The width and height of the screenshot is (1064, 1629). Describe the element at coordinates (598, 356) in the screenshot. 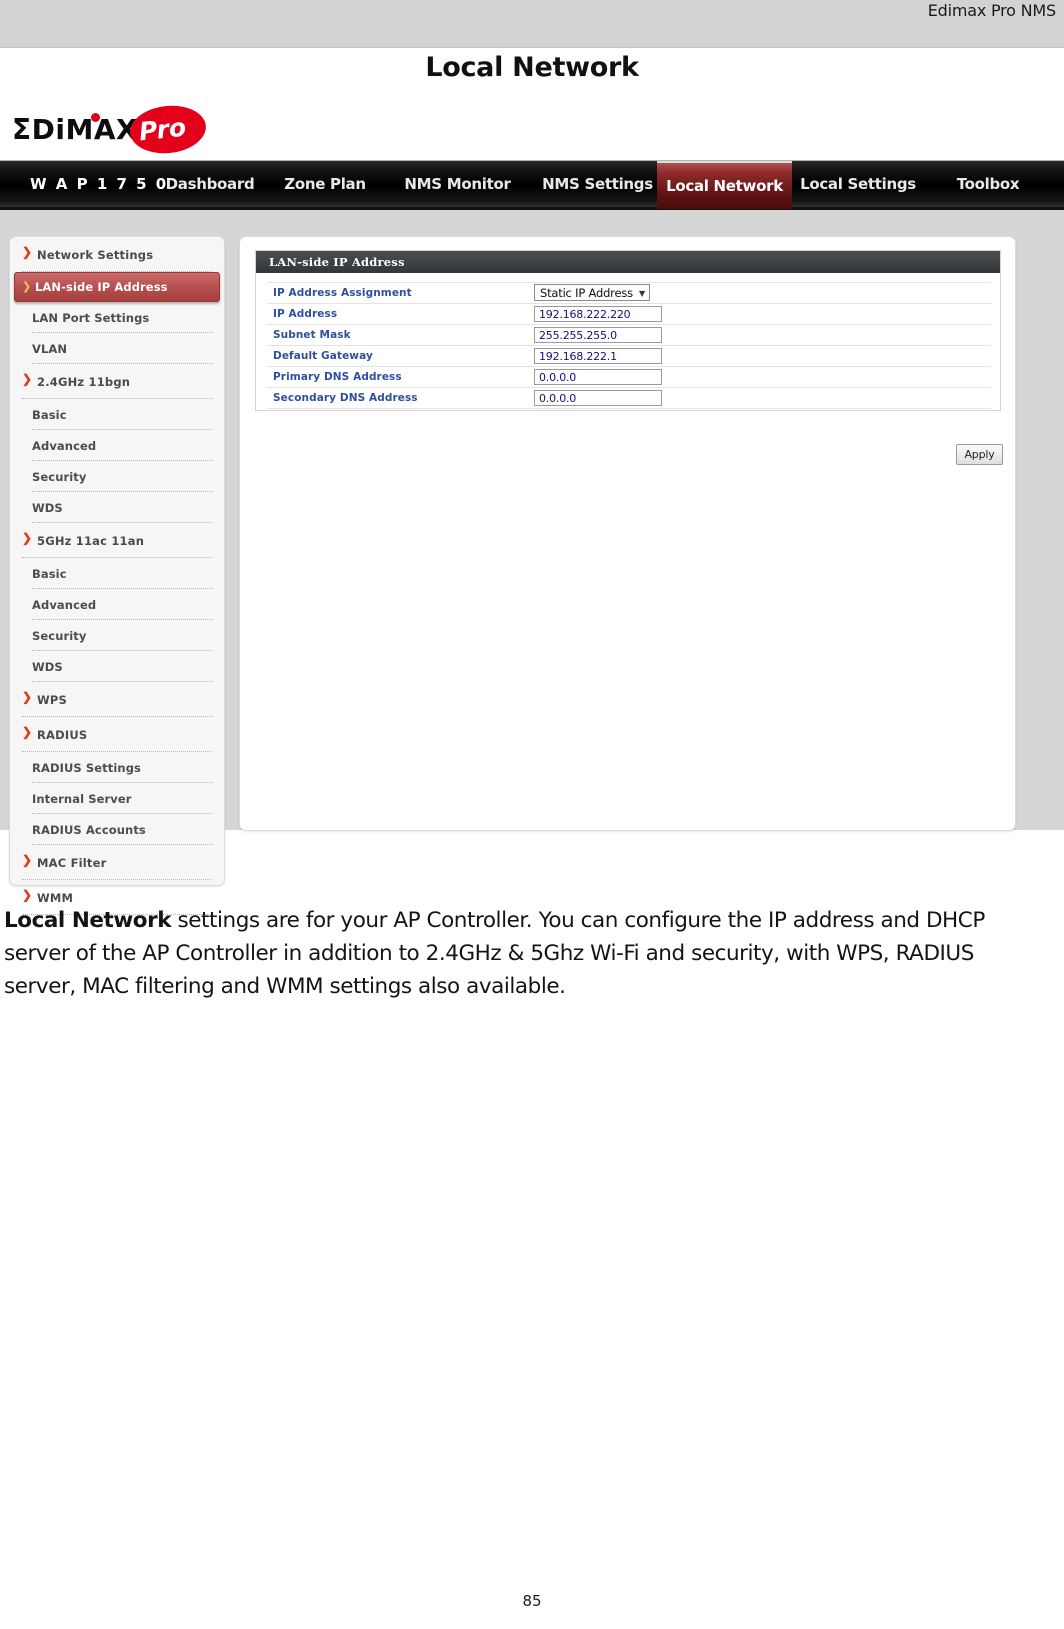

I see `input-default-gateway: 192.168.222.1` at that location.